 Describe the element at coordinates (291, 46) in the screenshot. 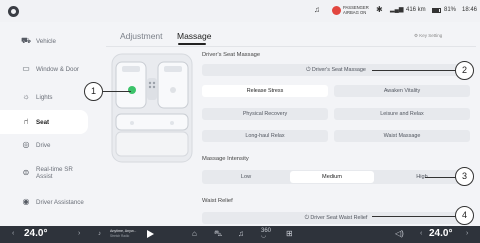

I see `divider` at that location.